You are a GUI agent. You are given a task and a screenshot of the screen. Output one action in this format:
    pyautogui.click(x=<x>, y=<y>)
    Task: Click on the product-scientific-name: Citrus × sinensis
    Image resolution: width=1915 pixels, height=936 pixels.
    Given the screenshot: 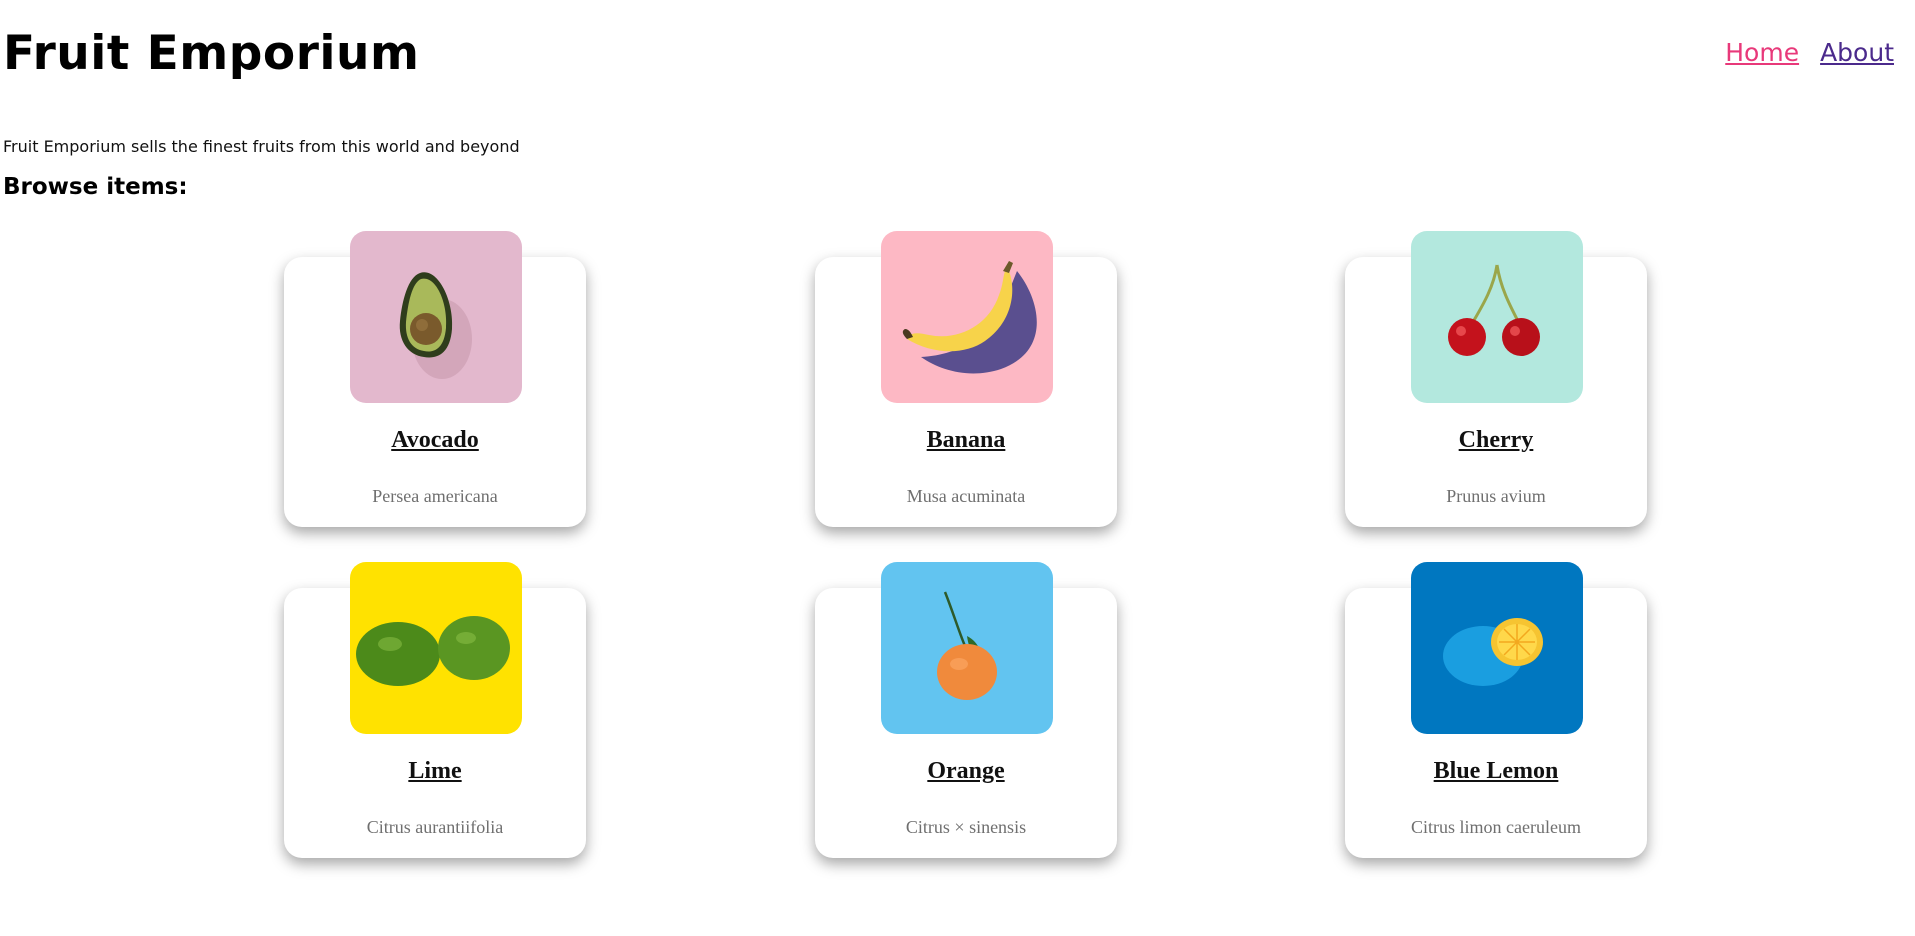 What is the action you would take?
    pyautogui.click(x=966, y=827)
    